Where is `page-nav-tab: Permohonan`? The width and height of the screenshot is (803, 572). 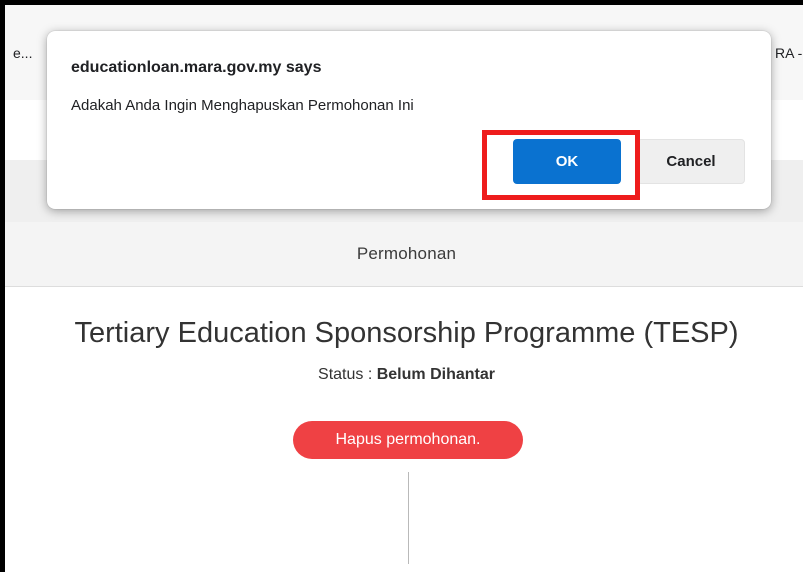
page-nav-tab: Permohonan is located at coordinates (404, 254).